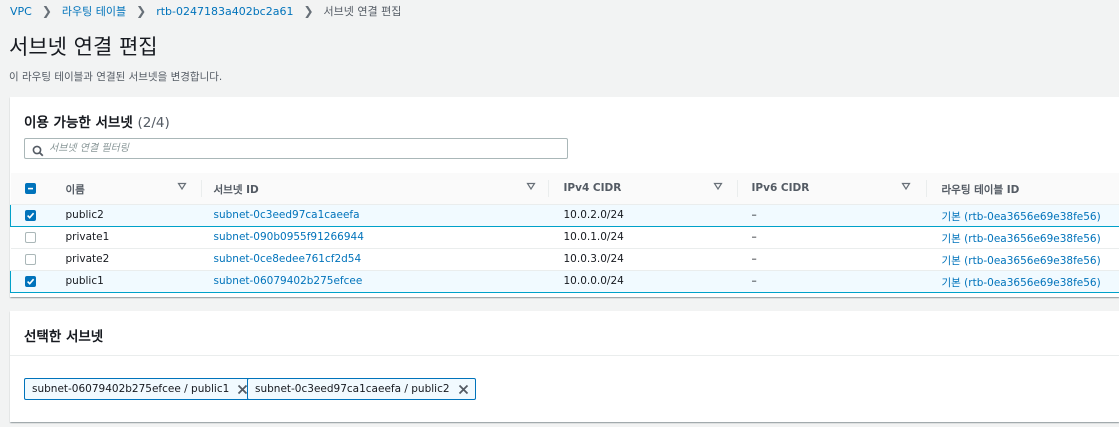 The height and width of the screenshot is (427, 1119). What do you see at coordinates (75, 190) in the screenshot?
I see `column-label-name: 이름` at bounding box center [75, 190].